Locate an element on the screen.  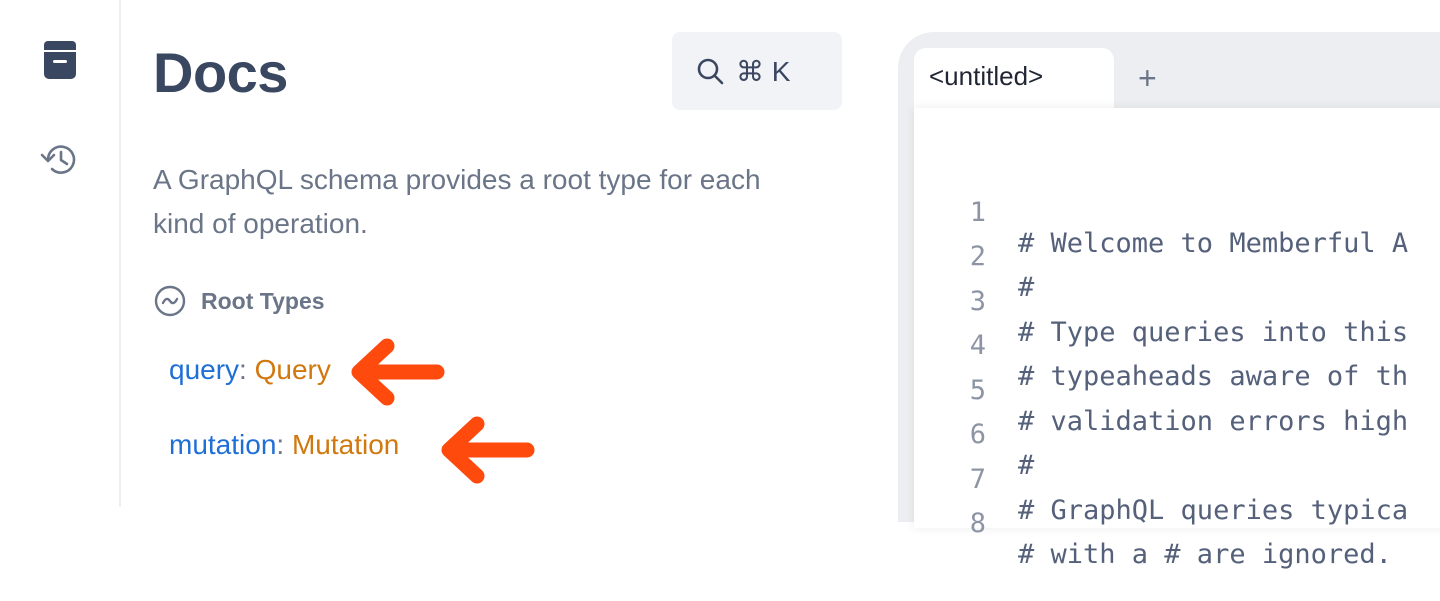
search-icon is located at coordinates (710, 71).